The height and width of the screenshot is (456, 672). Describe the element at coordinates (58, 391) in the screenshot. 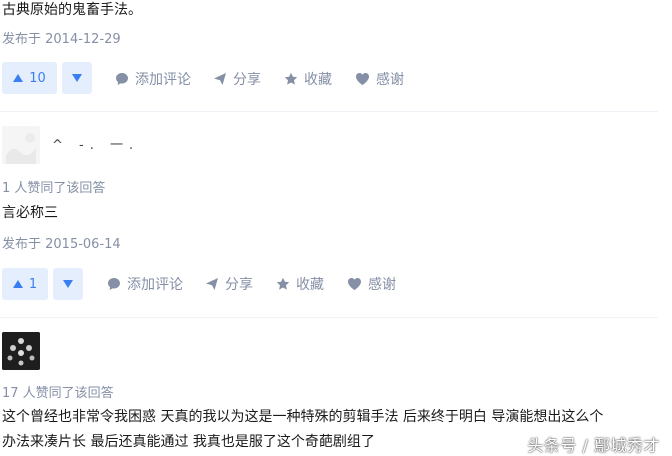

I see `likes-count-text: 17 人赞同了该回答` at that location.